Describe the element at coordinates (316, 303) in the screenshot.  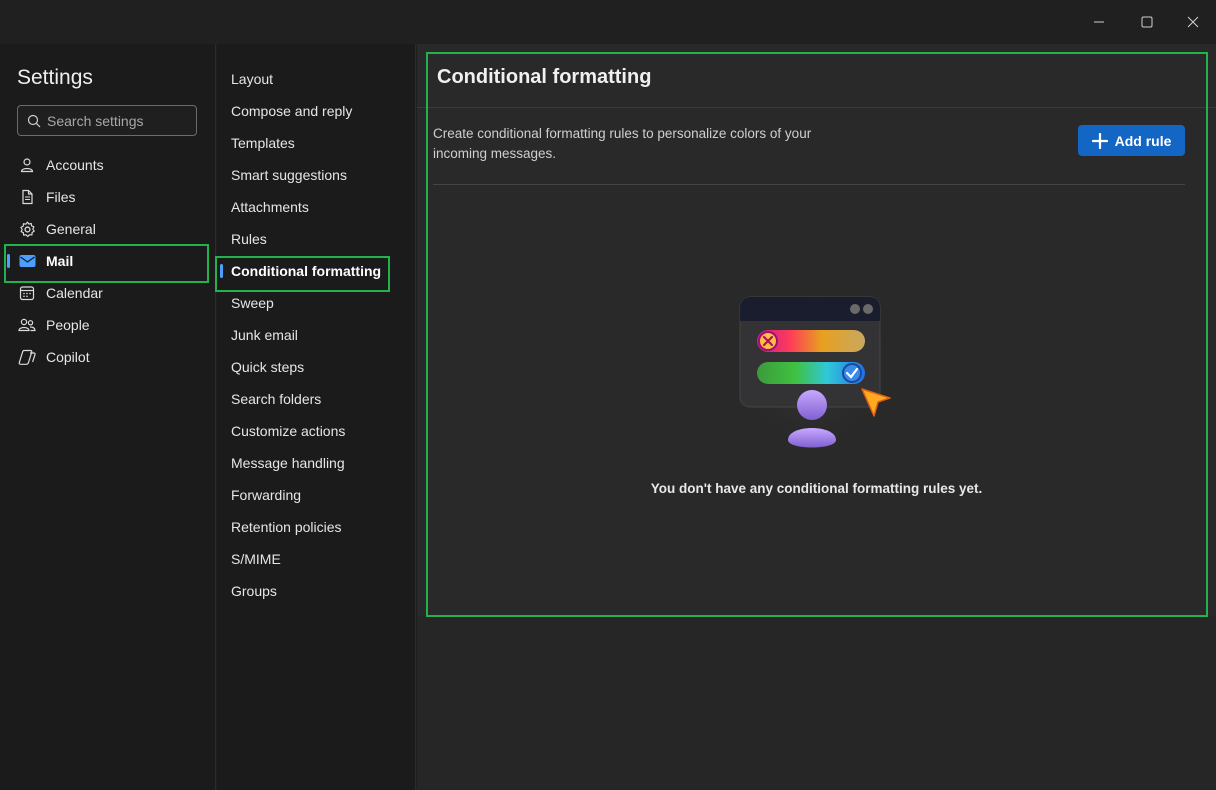
I see `mail-nav-item-sweep: Sweep` at that location.